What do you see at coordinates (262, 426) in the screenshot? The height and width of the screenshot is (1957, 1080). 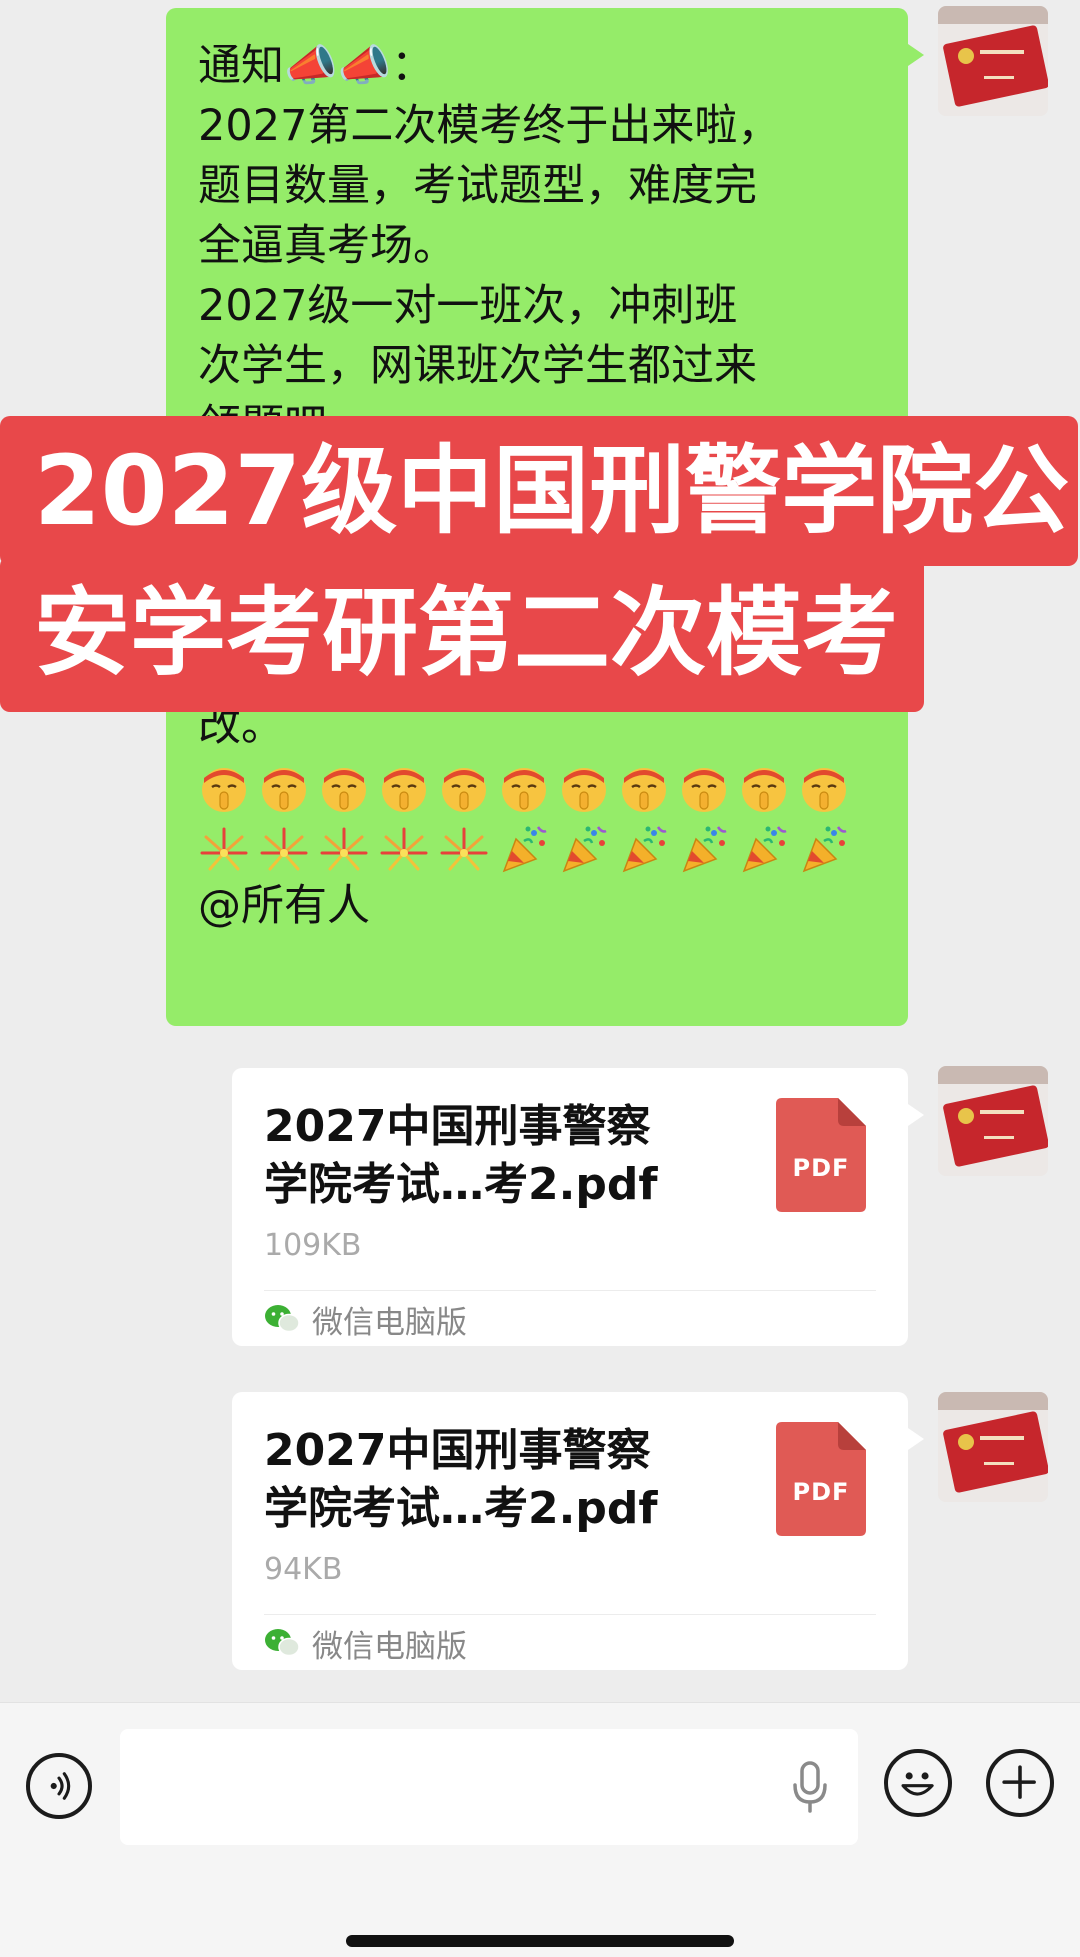 I see `message-line: 领题吧` at bounding box center [262, 426].